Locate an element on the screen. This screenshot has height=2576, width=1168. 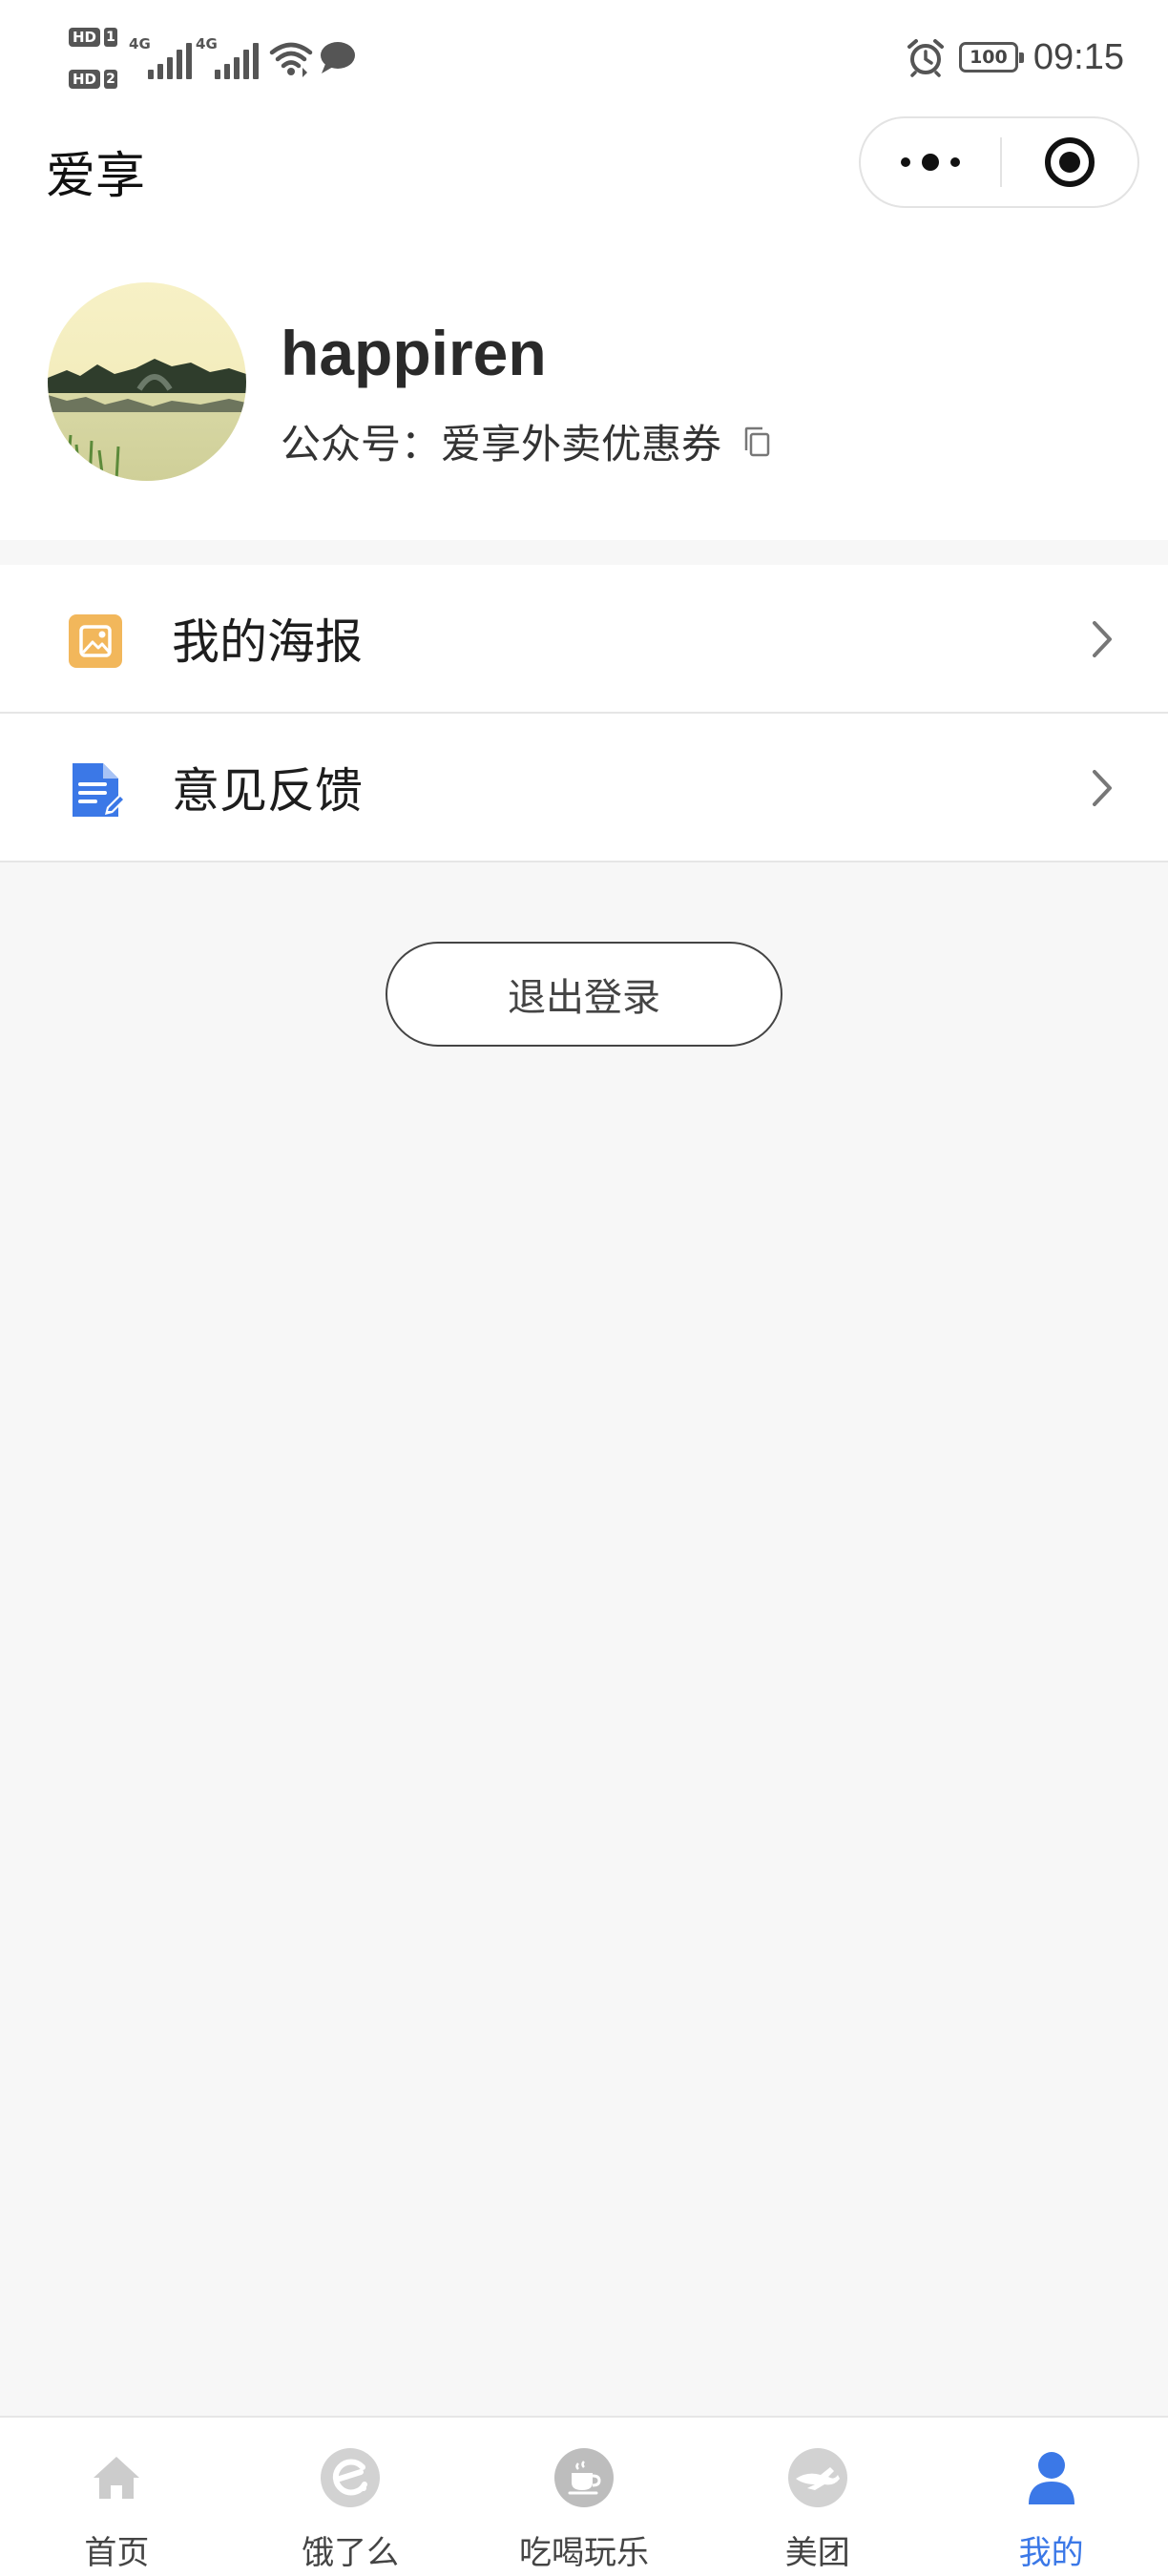
sim1-indicator: HD 1 is located at coordinates (93, 37).